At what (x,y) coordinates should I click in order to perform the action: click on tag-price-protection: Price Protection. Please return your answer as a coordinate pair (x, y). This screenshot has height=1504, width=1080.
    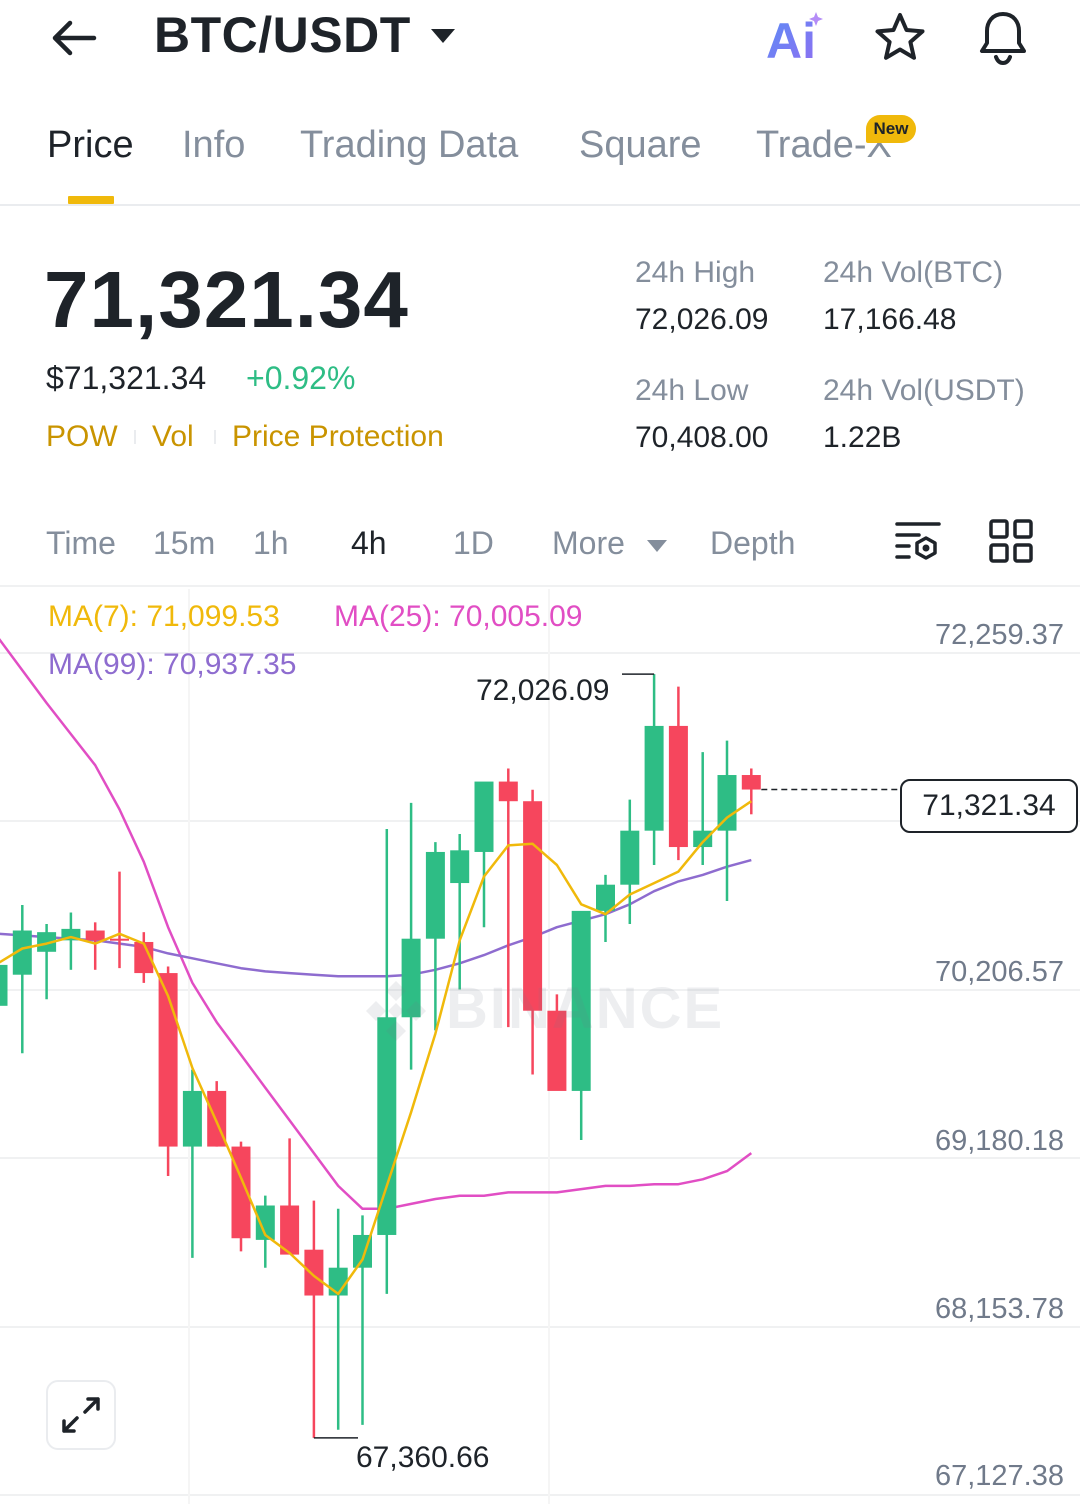
    Looking at the image, I should click on (338, 437).